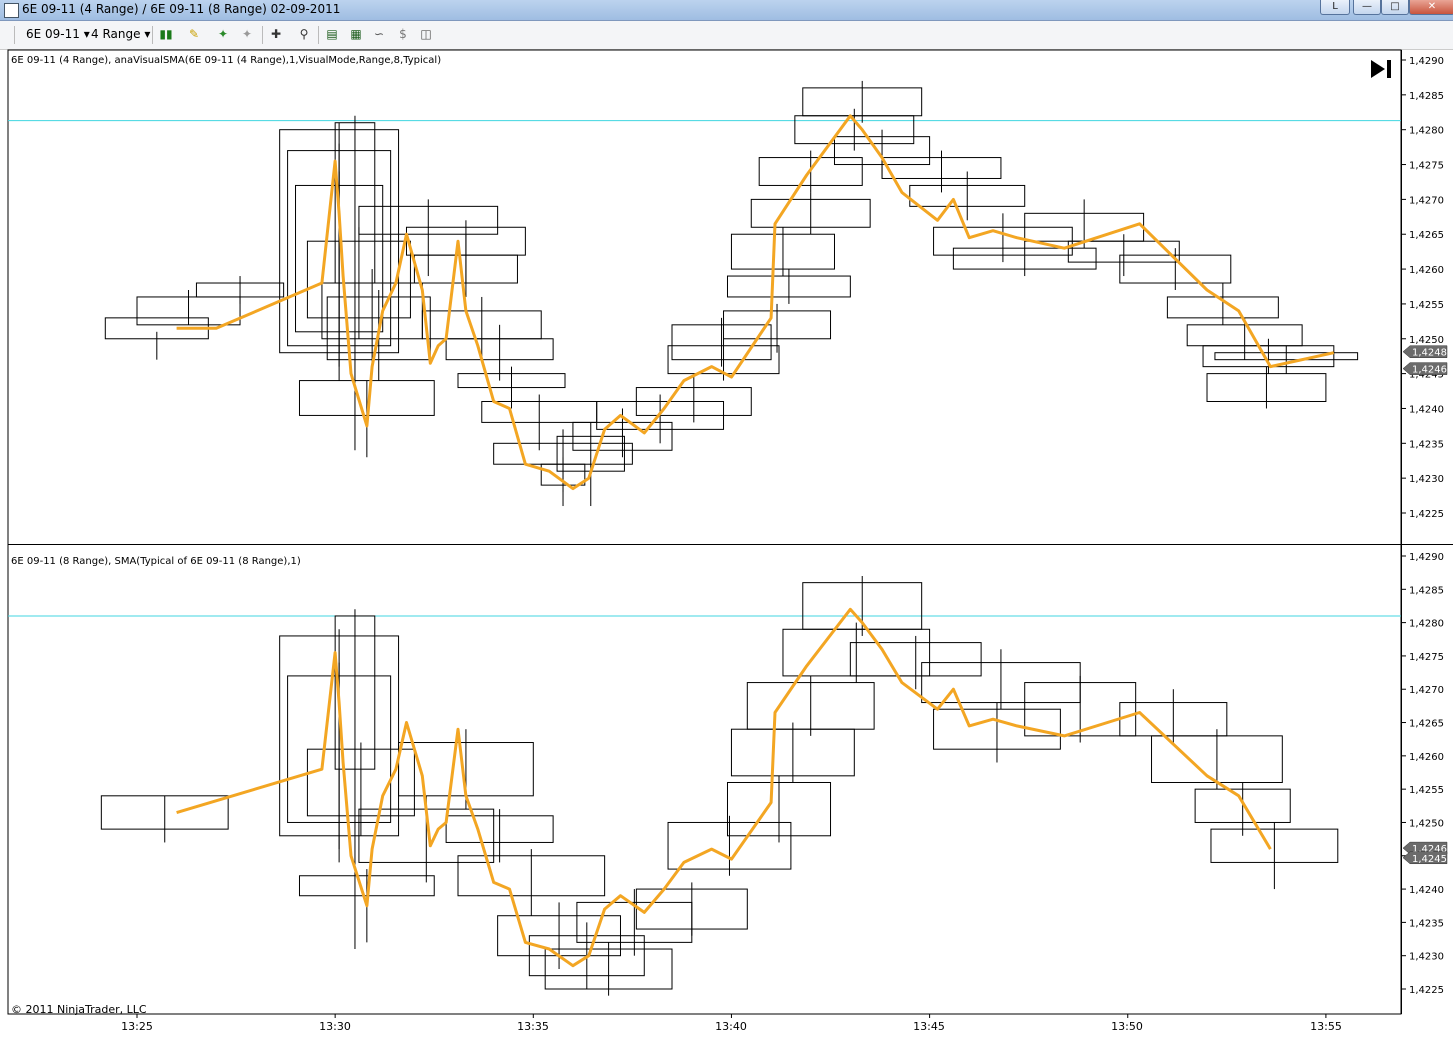  Describe the element at coordinates (1429, 859) in the screenshot. I see `price-marker-label: 1,4245` at that location.